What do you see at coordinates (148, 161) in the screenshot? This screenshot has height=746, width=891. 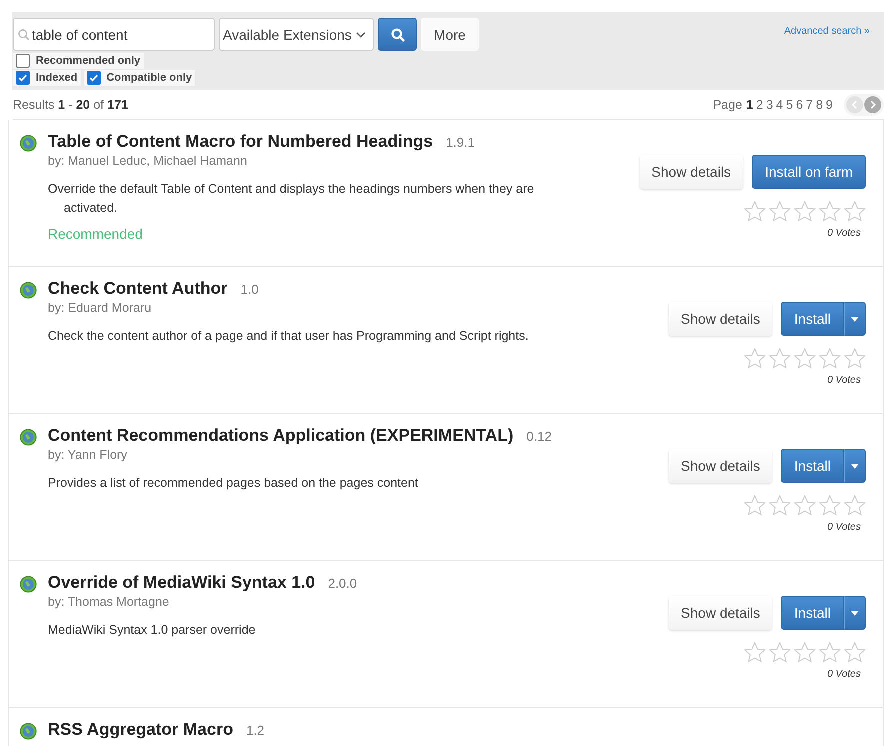 I see `authors-text: by: Manuel Leduc, Michael Hamann` at bounding box center [148, 161].